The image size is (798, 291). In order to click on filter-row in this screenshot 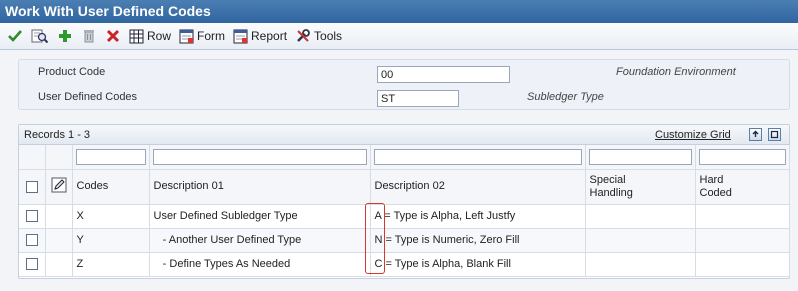, I will do `click(404, 157)`.